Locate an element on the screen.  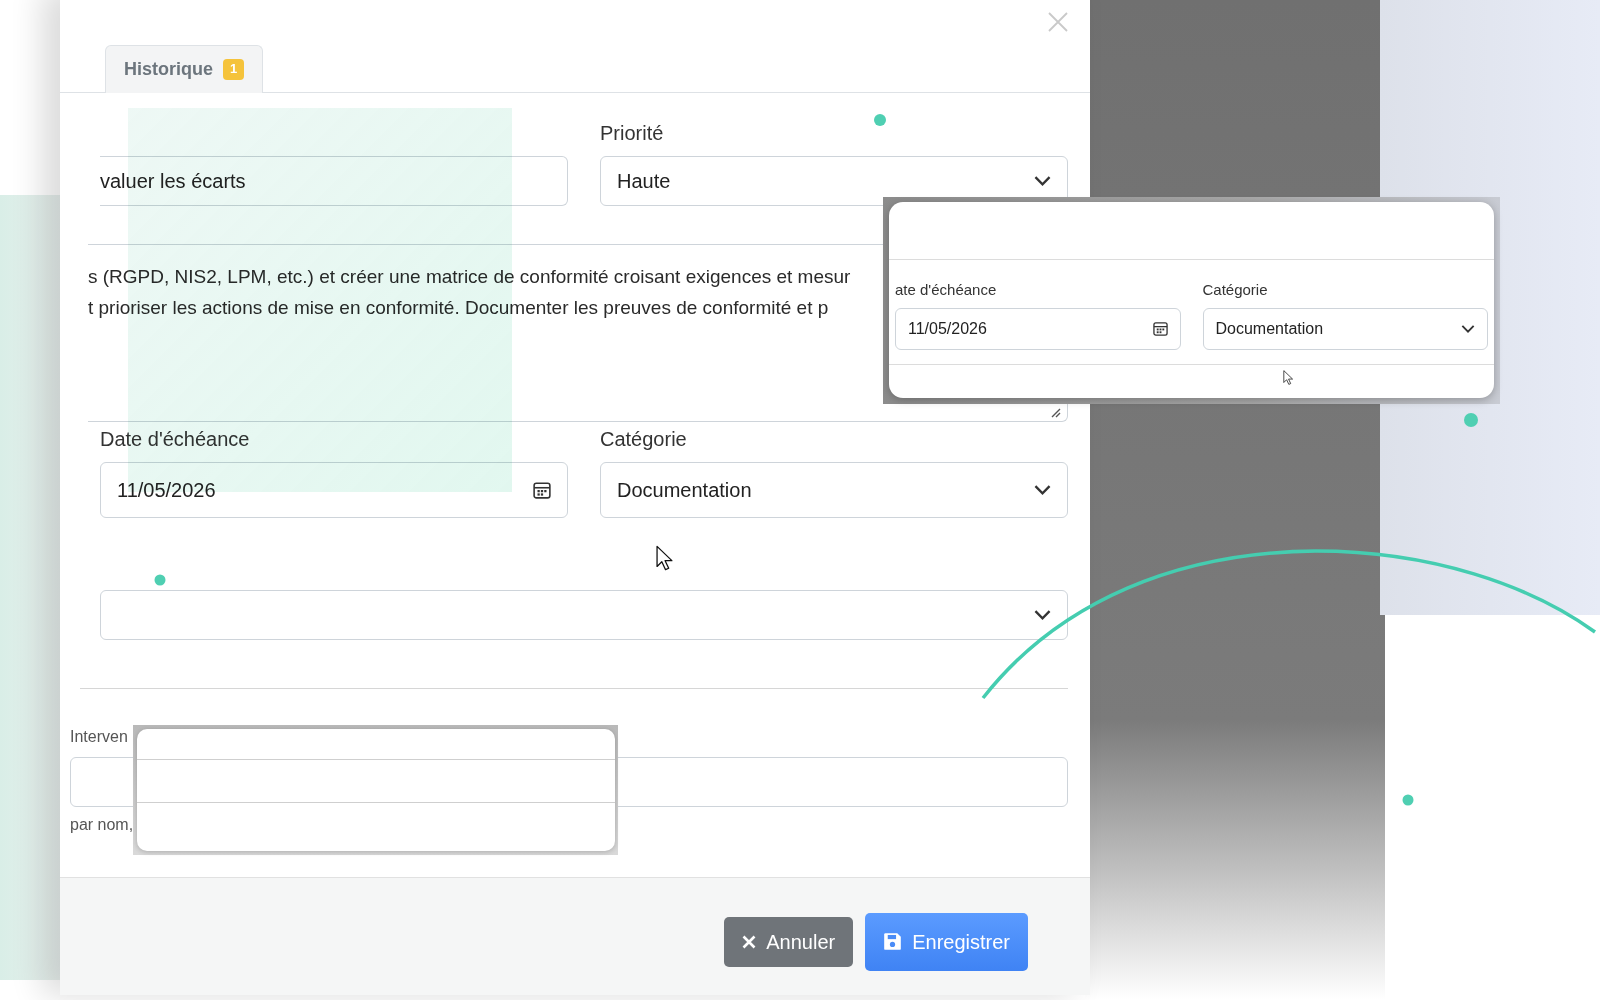
cancel-button: Annuler is located at coordinates (789, 941).